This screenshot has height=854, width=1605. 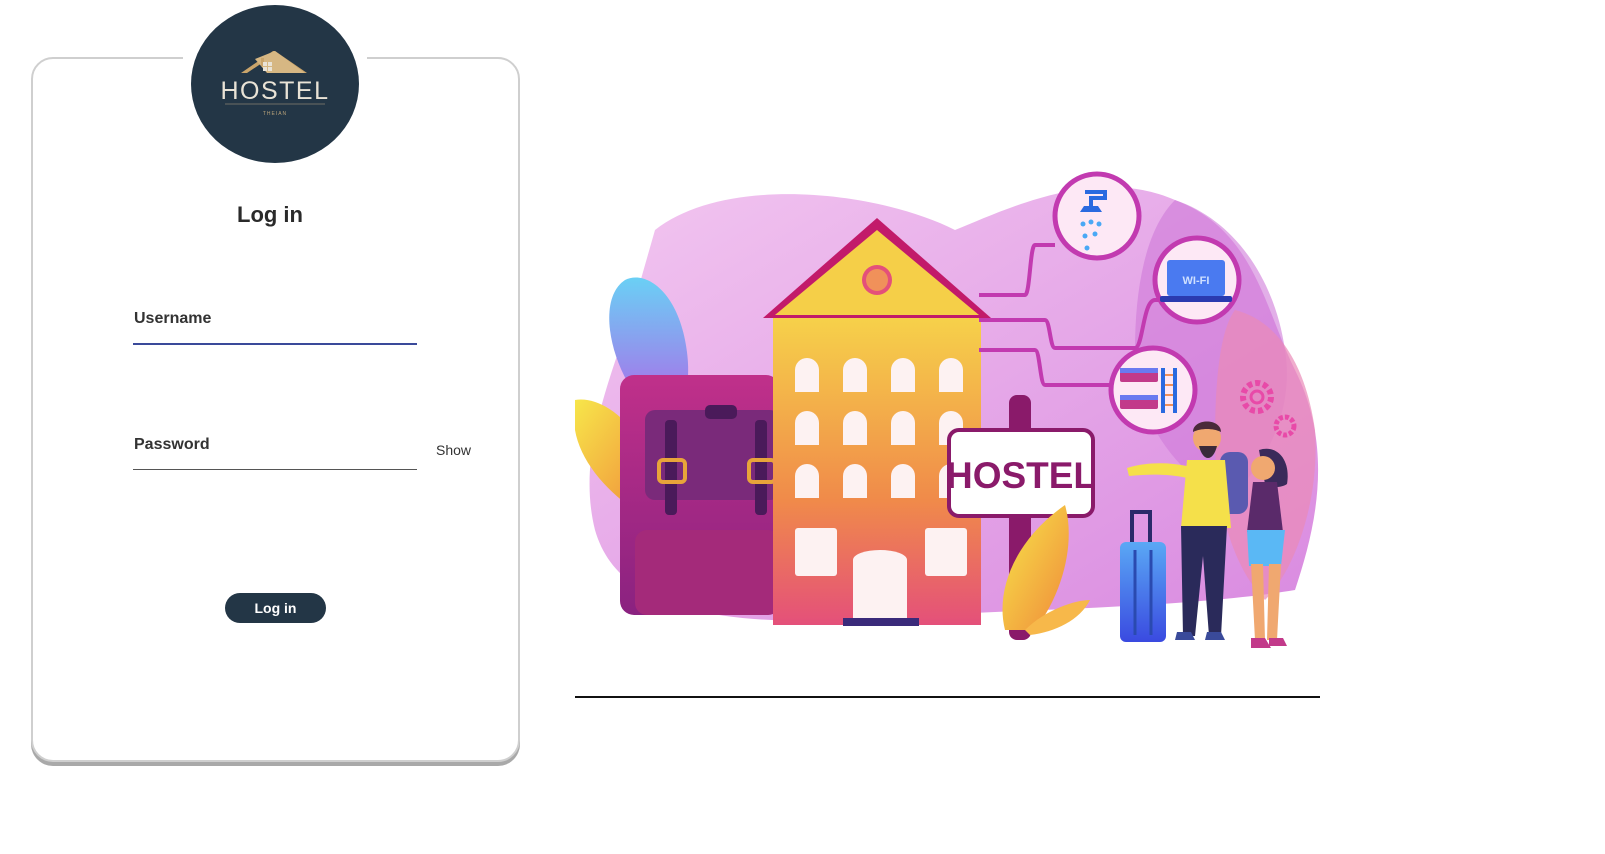 What do you see at coordinates (173, 318) in the screenshot?
I see `username-label: Username` at bounding box center [173, 318].